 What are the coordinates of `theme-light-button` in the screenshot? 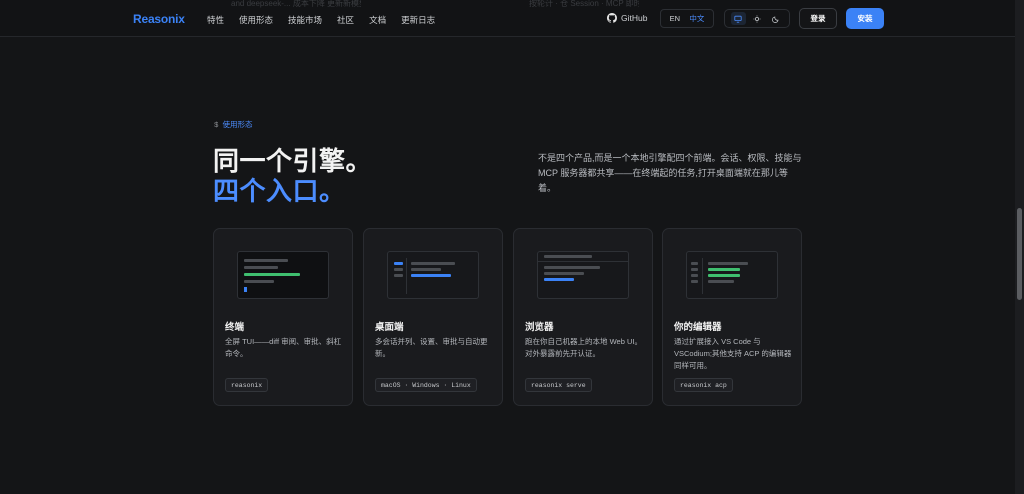 It's located at (756, 18).